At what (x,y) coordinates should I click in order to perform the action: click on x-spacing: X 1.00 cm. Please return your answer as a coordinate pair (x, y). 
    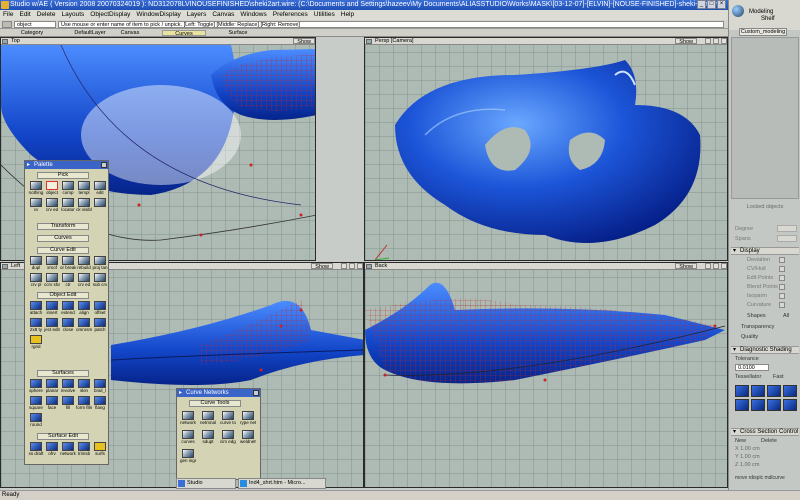
    Looking at the image, I should click on (747, 449).